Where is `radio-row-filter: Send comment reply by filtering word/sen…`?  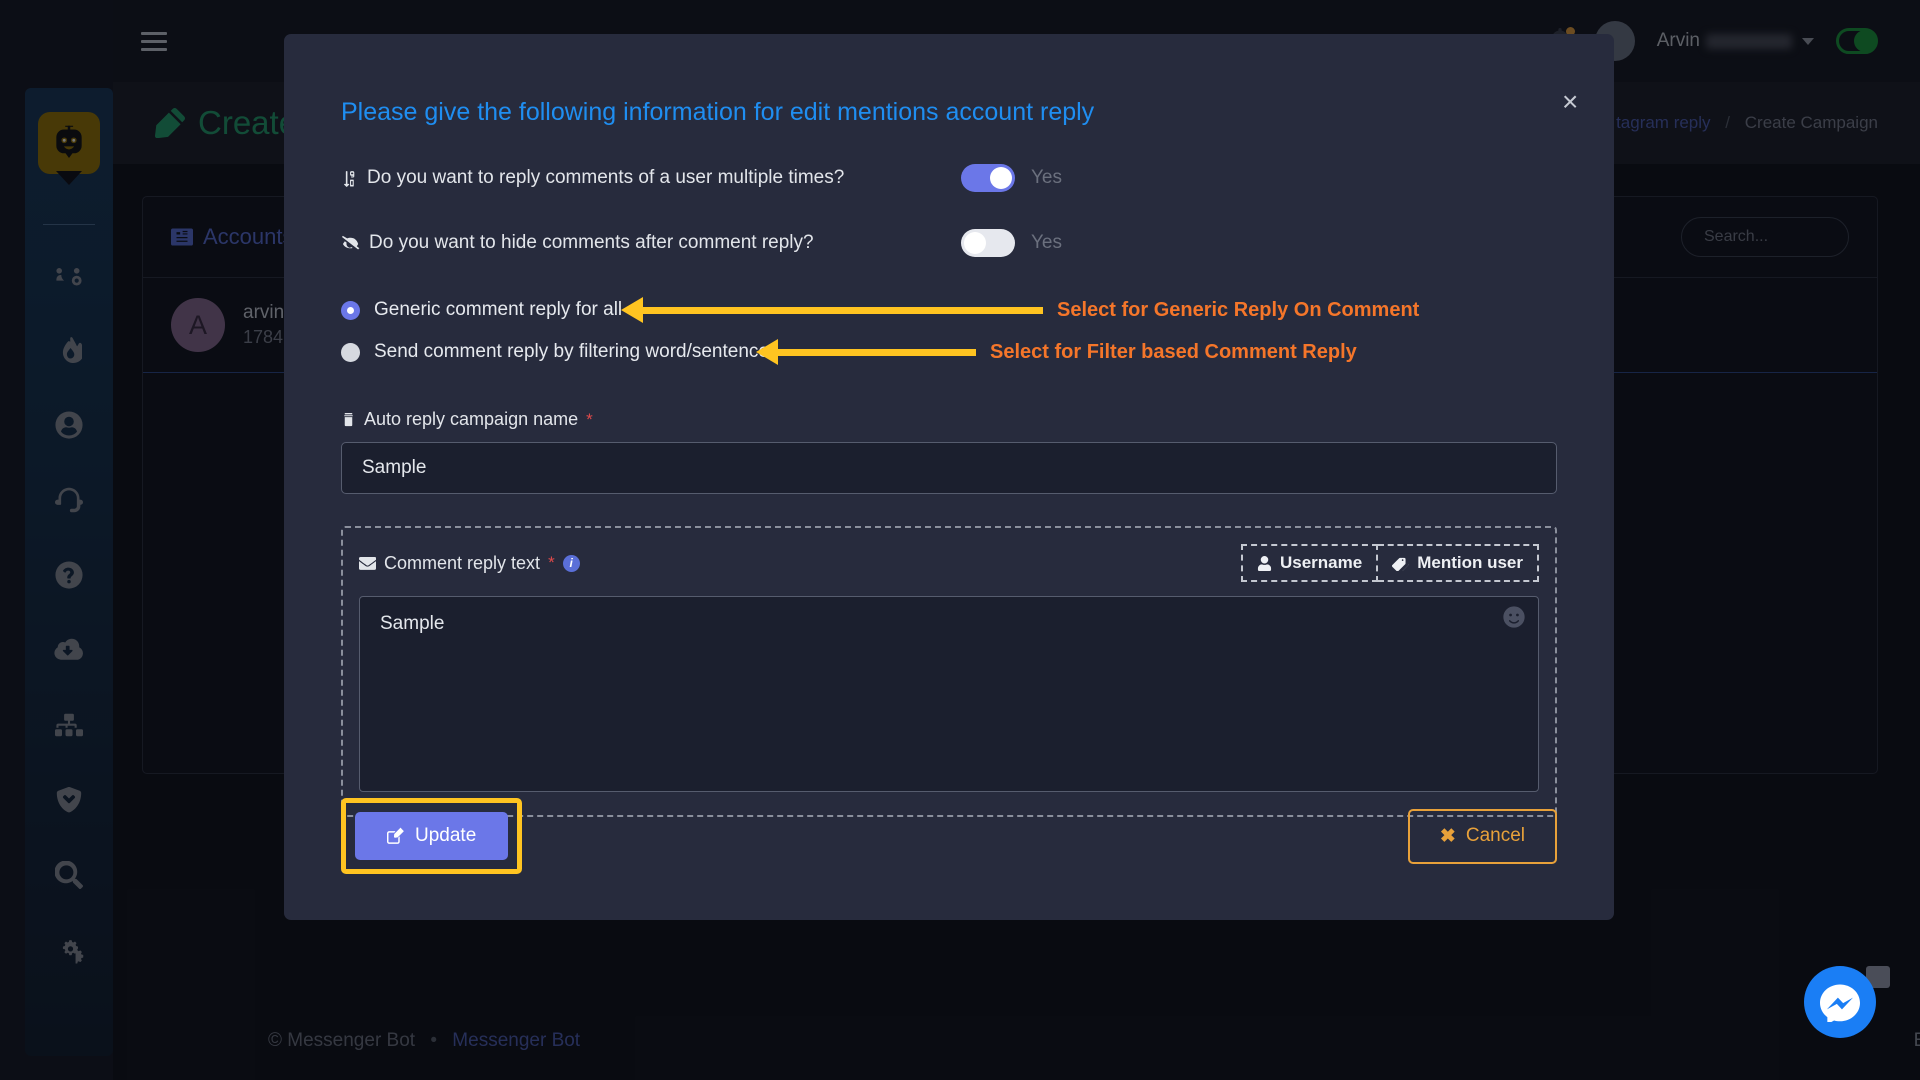
radio-row-filter: Send comment reply by filtering word/sen… is located at coordinates (949, 352).